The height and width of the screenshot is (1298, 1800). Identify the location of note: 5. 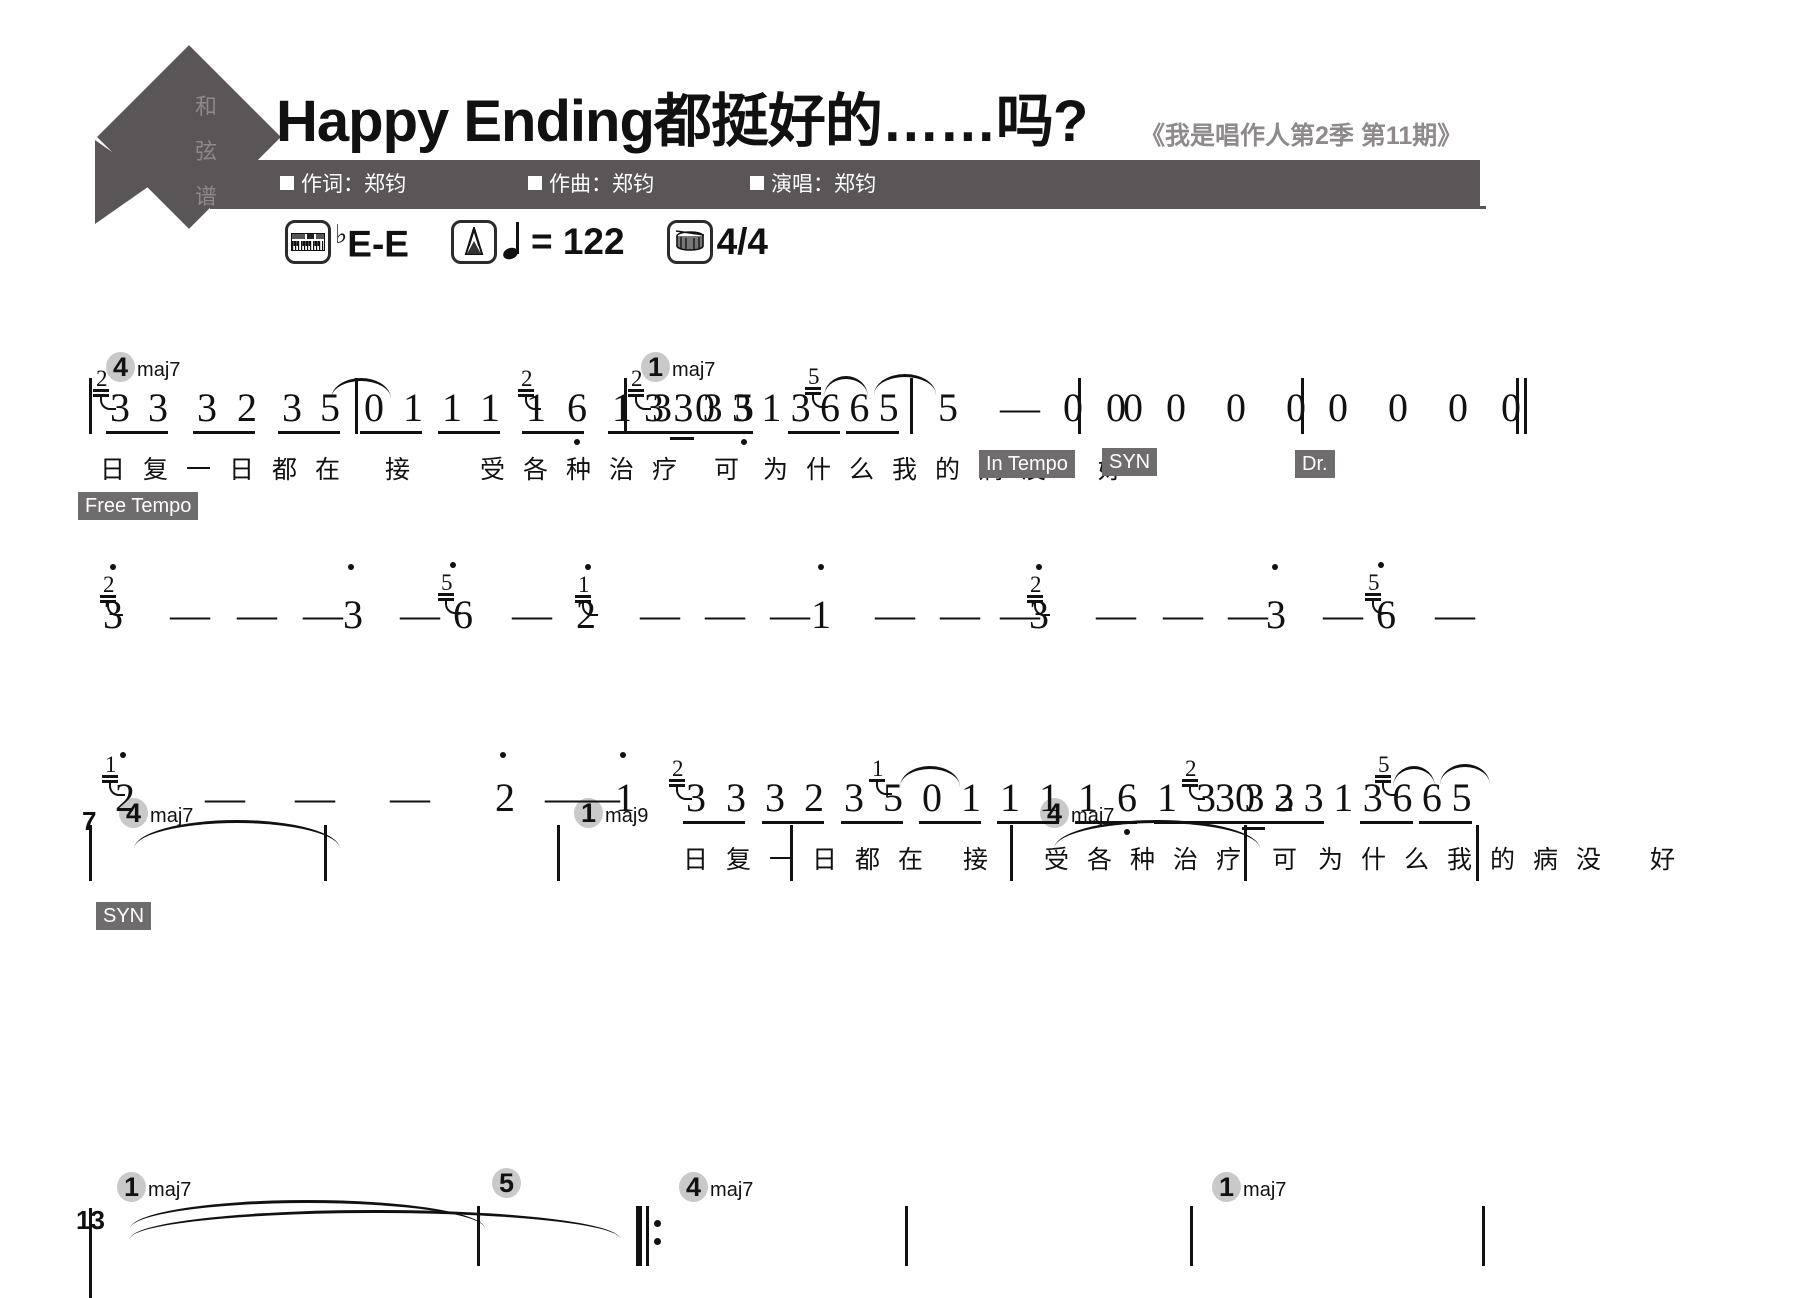
(330, 407).